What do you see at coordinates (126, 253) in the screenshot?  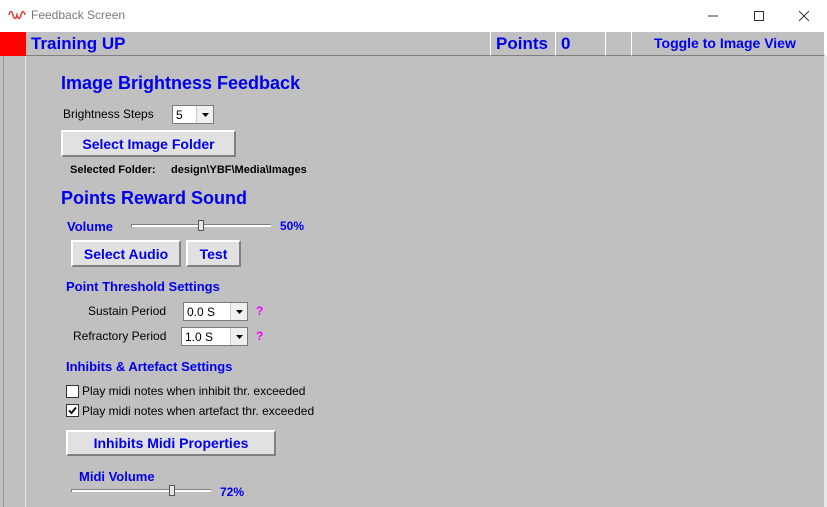 I see `select-audio-button: Select Audio` at bounding box center [126, 253].